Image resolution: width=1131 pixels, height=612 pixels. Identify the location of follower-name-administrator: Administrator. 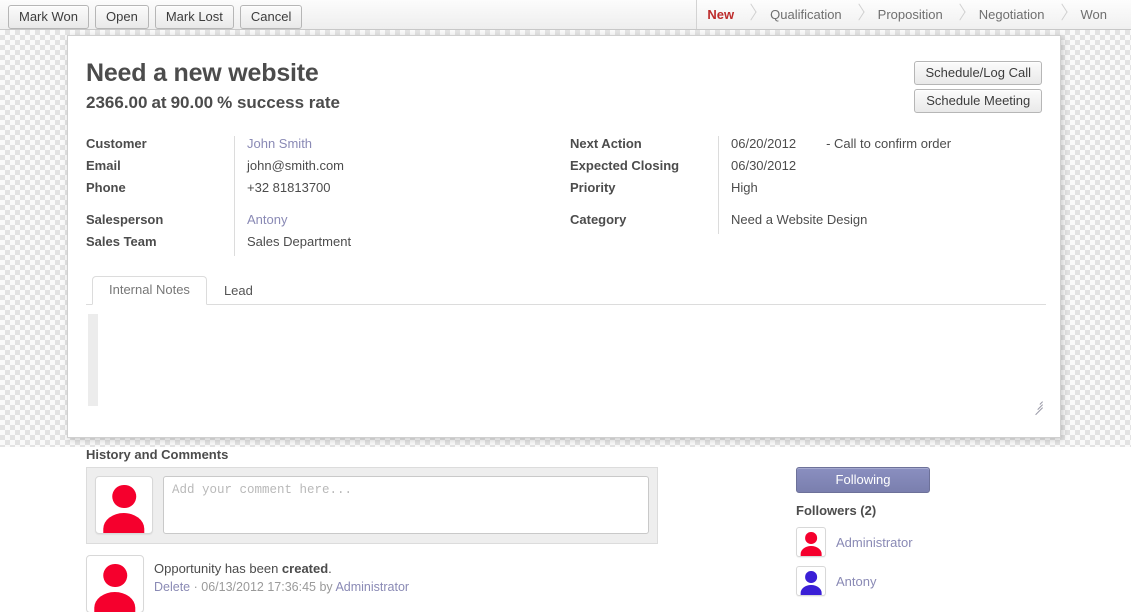
(874, 542).